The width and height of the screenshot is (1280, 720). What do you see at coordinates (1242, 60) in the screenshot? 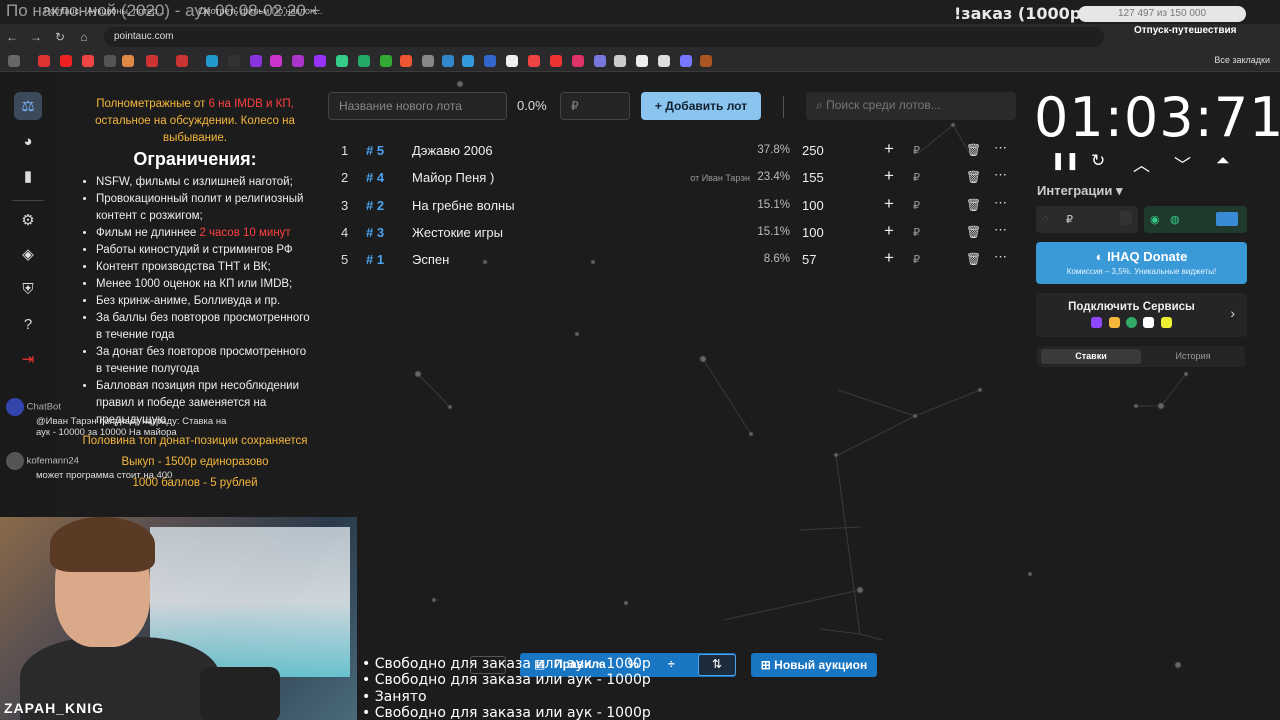
I see `all-bookmarks-link: Все закладки` at bounding box center [1242, 60].